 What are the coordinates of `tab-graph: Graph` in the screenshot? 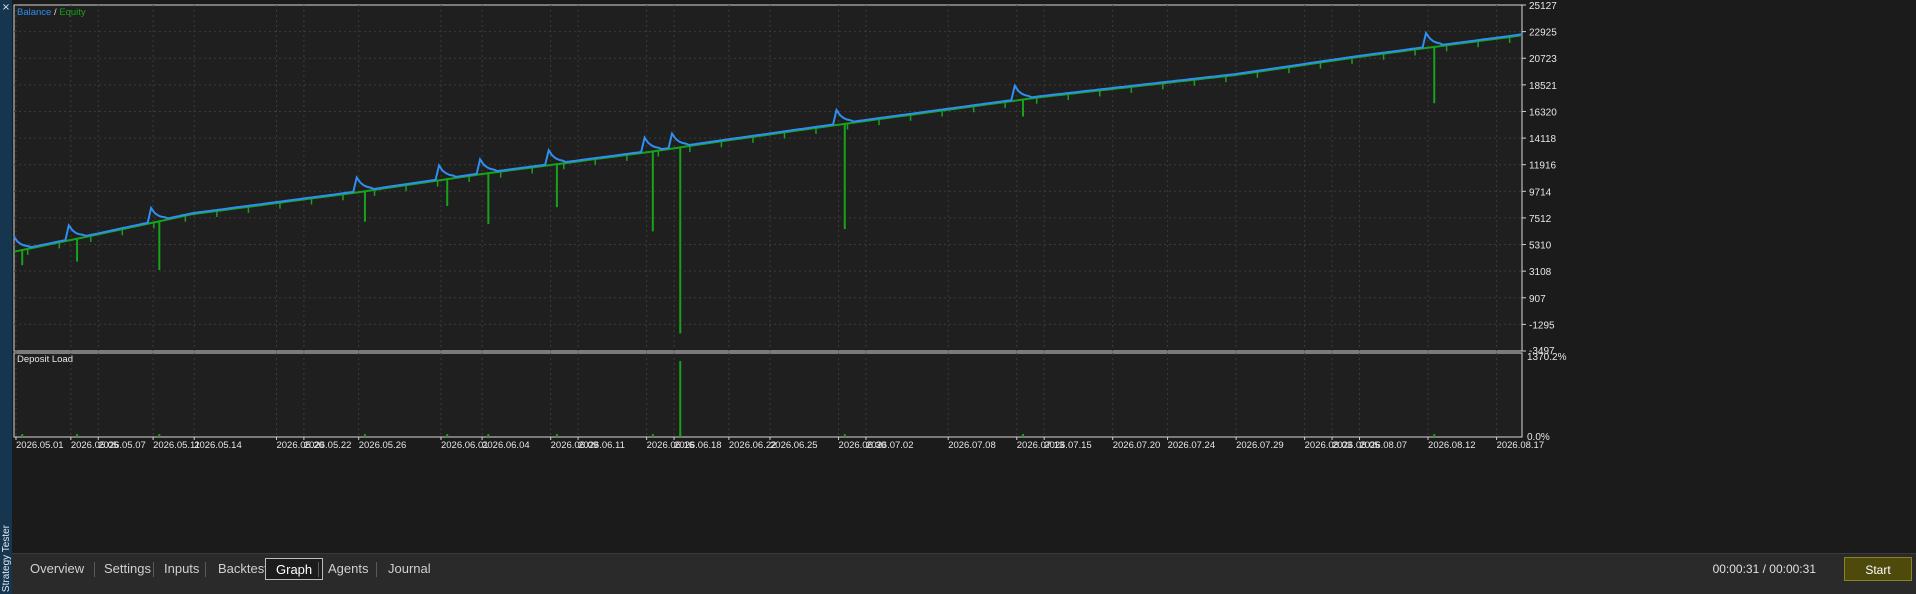 It's located at (294, 569).